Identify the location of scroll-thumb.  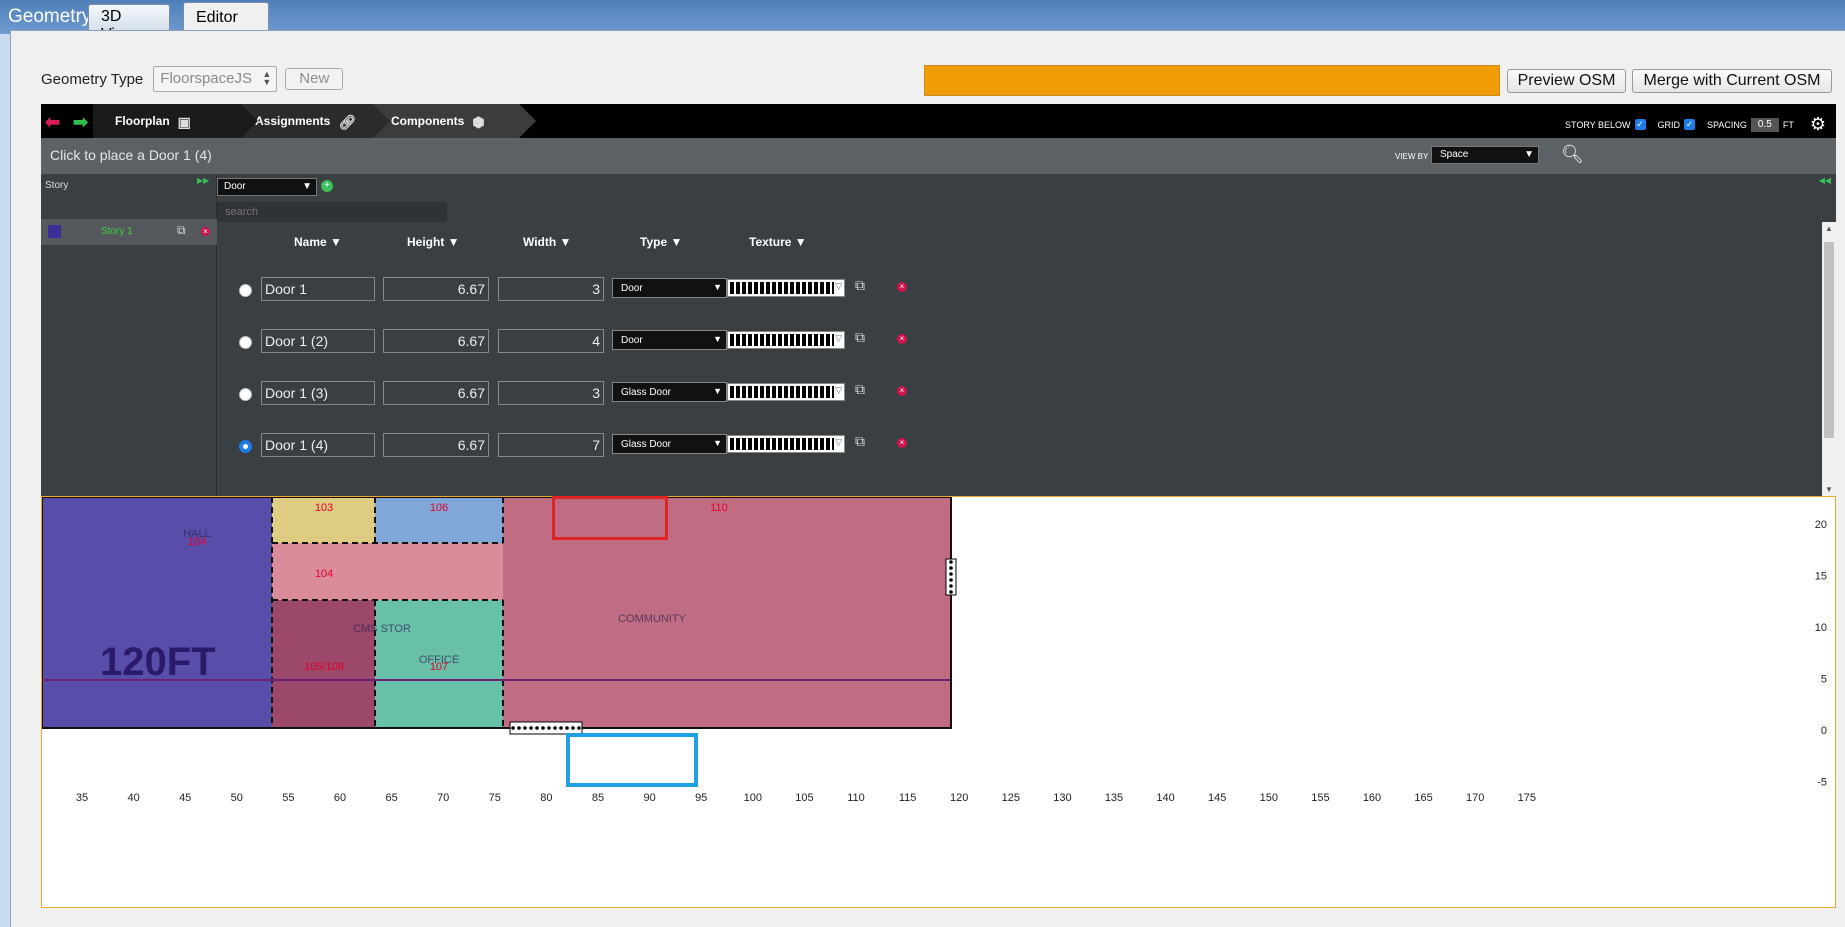
(1829, 340).